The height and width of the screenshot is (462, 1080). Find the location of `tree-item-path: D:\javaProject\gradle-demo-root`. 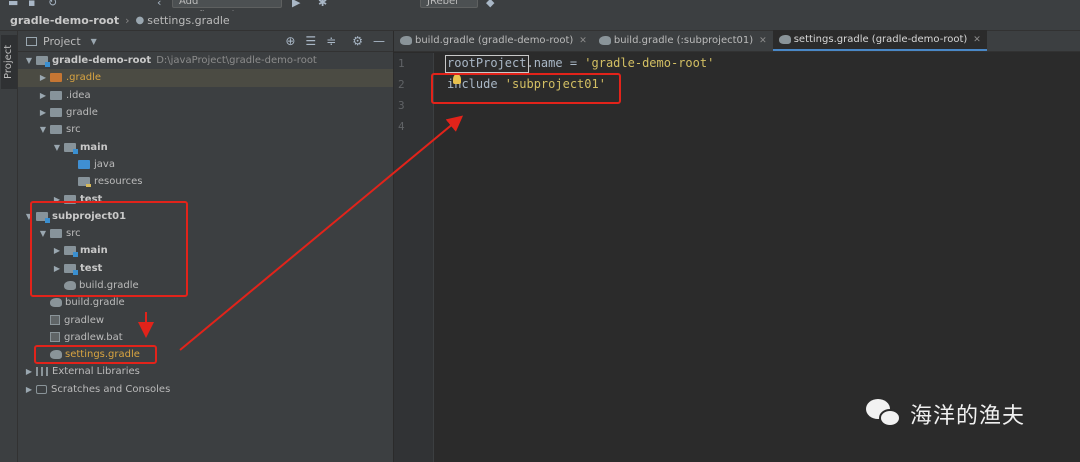

tree-item-path: D:\javaProject\gradle-demo-root is located at coordinates (236, 61).